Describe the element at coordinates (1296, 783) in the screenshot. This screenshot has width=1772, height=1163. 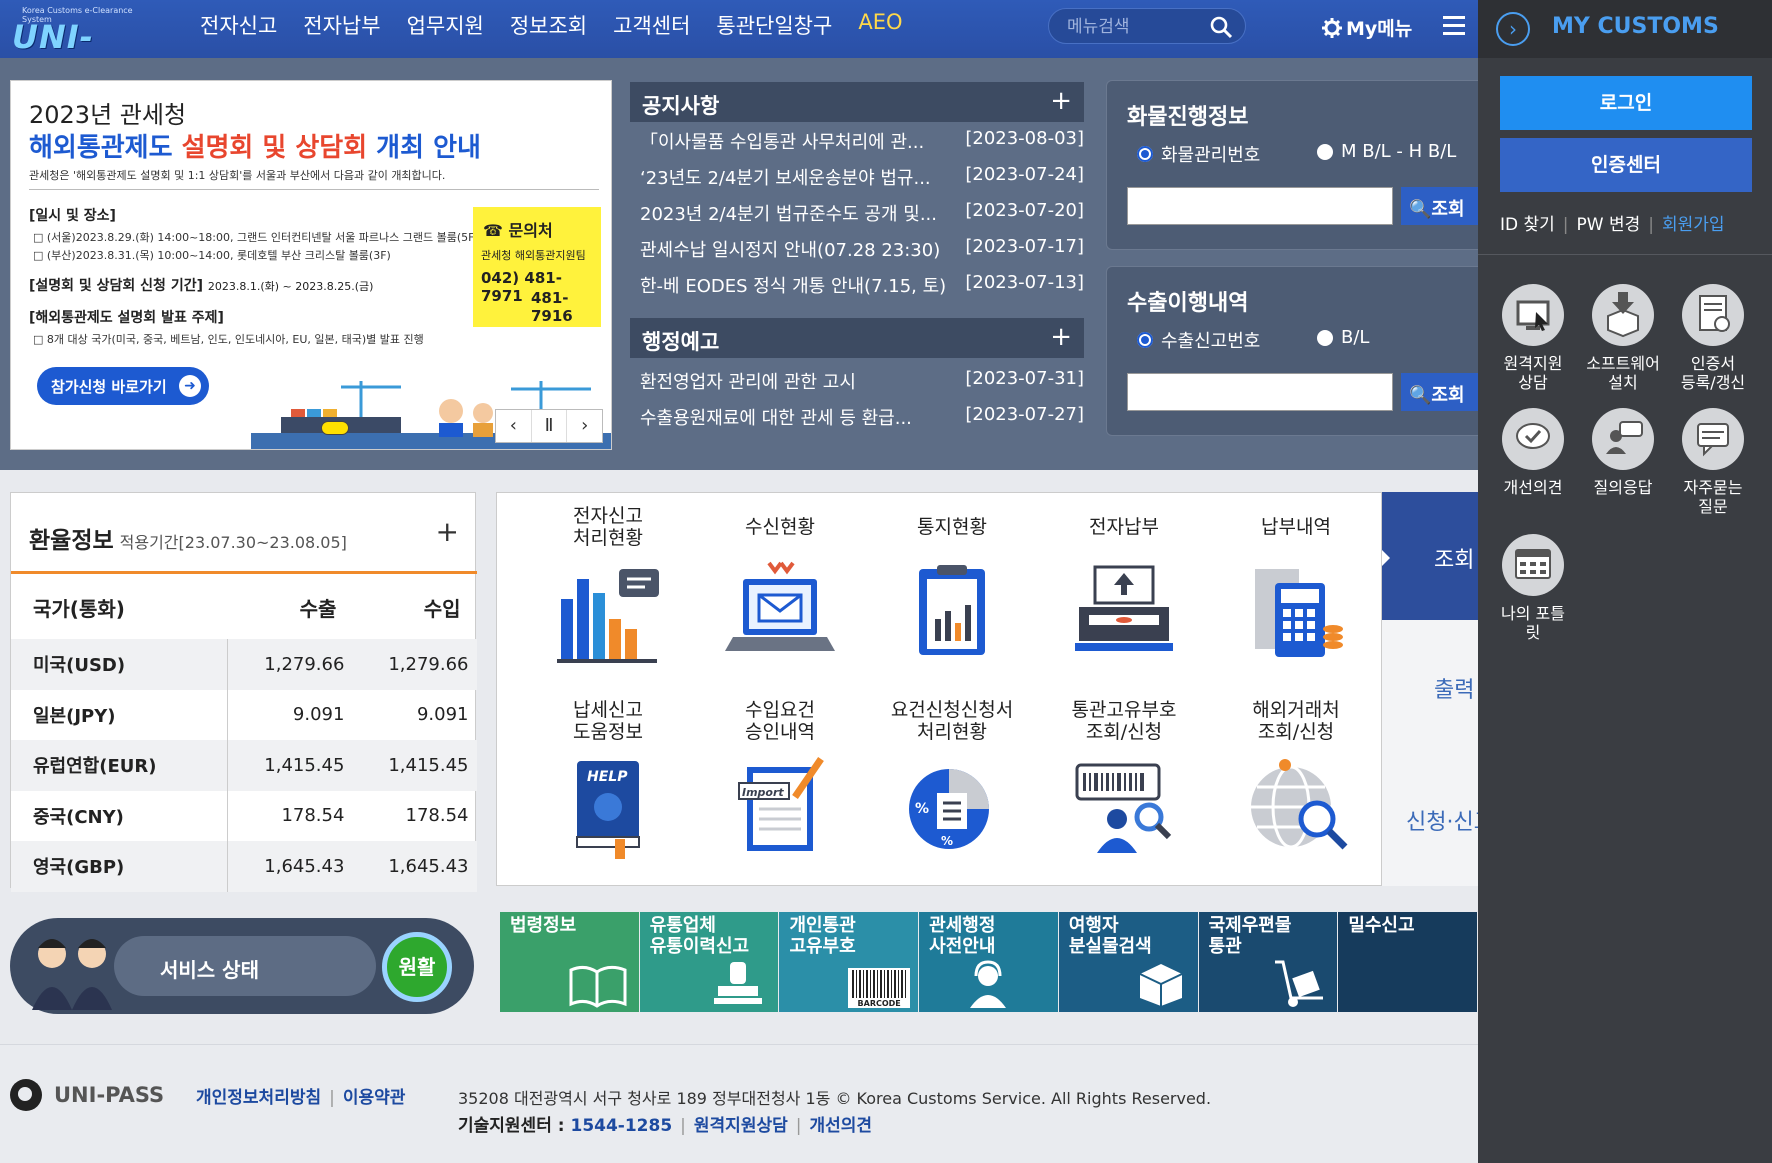
I see `grid-item-foreign-partner: 해외거래처 조회/신청` at that location.